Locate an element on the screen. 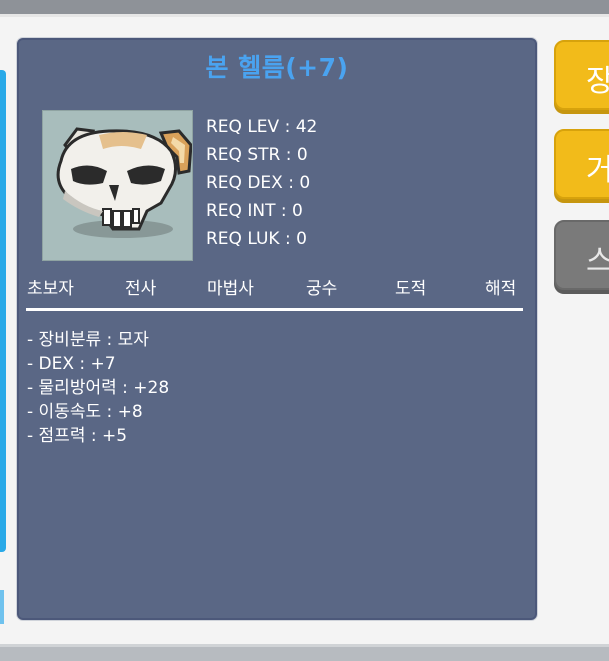  stat-dex: - DEX : +7 is located at coordinates (71, 364).